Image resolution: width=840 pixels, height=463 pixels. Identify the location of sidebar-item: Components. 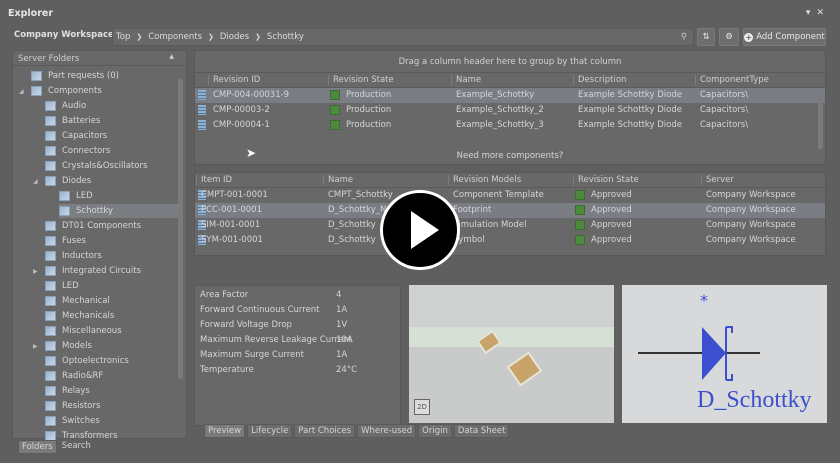
(66, 91).